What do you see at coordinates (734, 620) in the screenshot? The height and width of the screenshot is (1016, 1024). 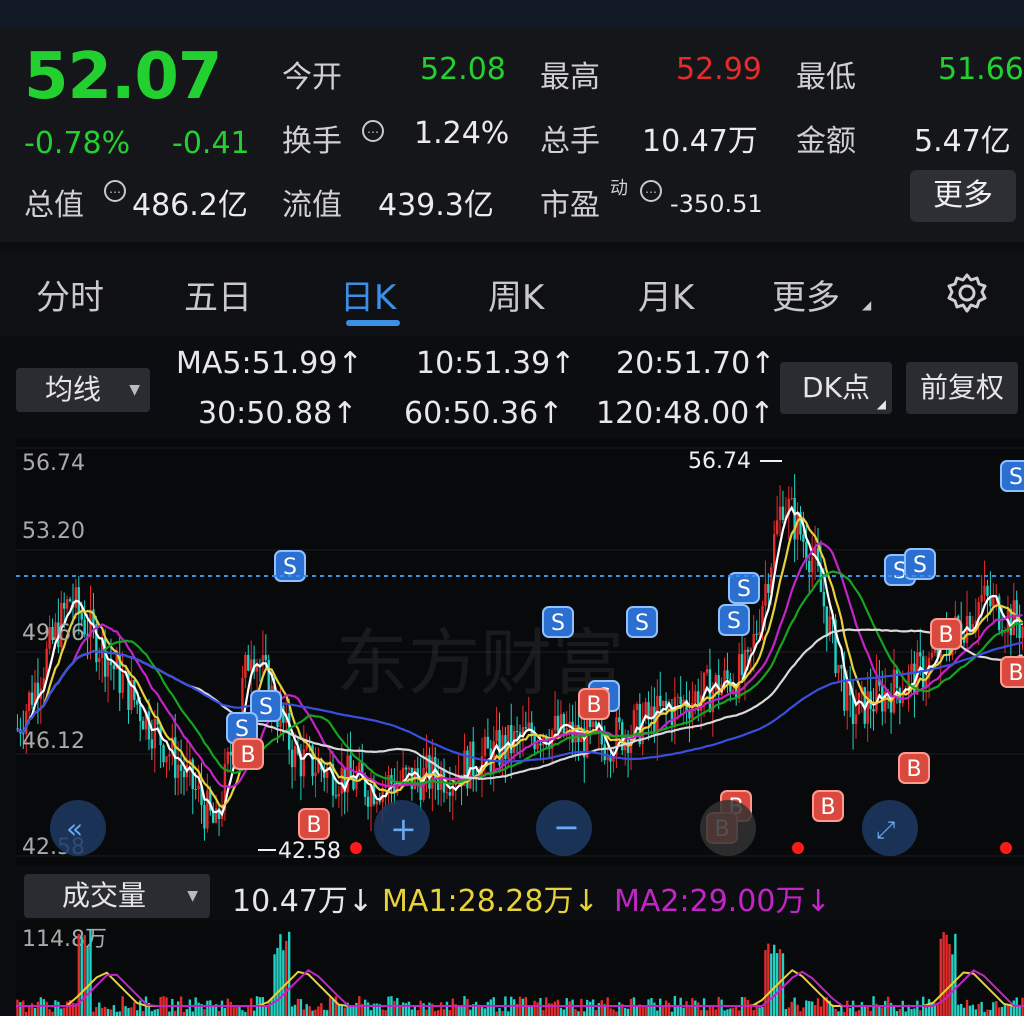 I see `sell-marker: S` at bounding box center [734, 620].